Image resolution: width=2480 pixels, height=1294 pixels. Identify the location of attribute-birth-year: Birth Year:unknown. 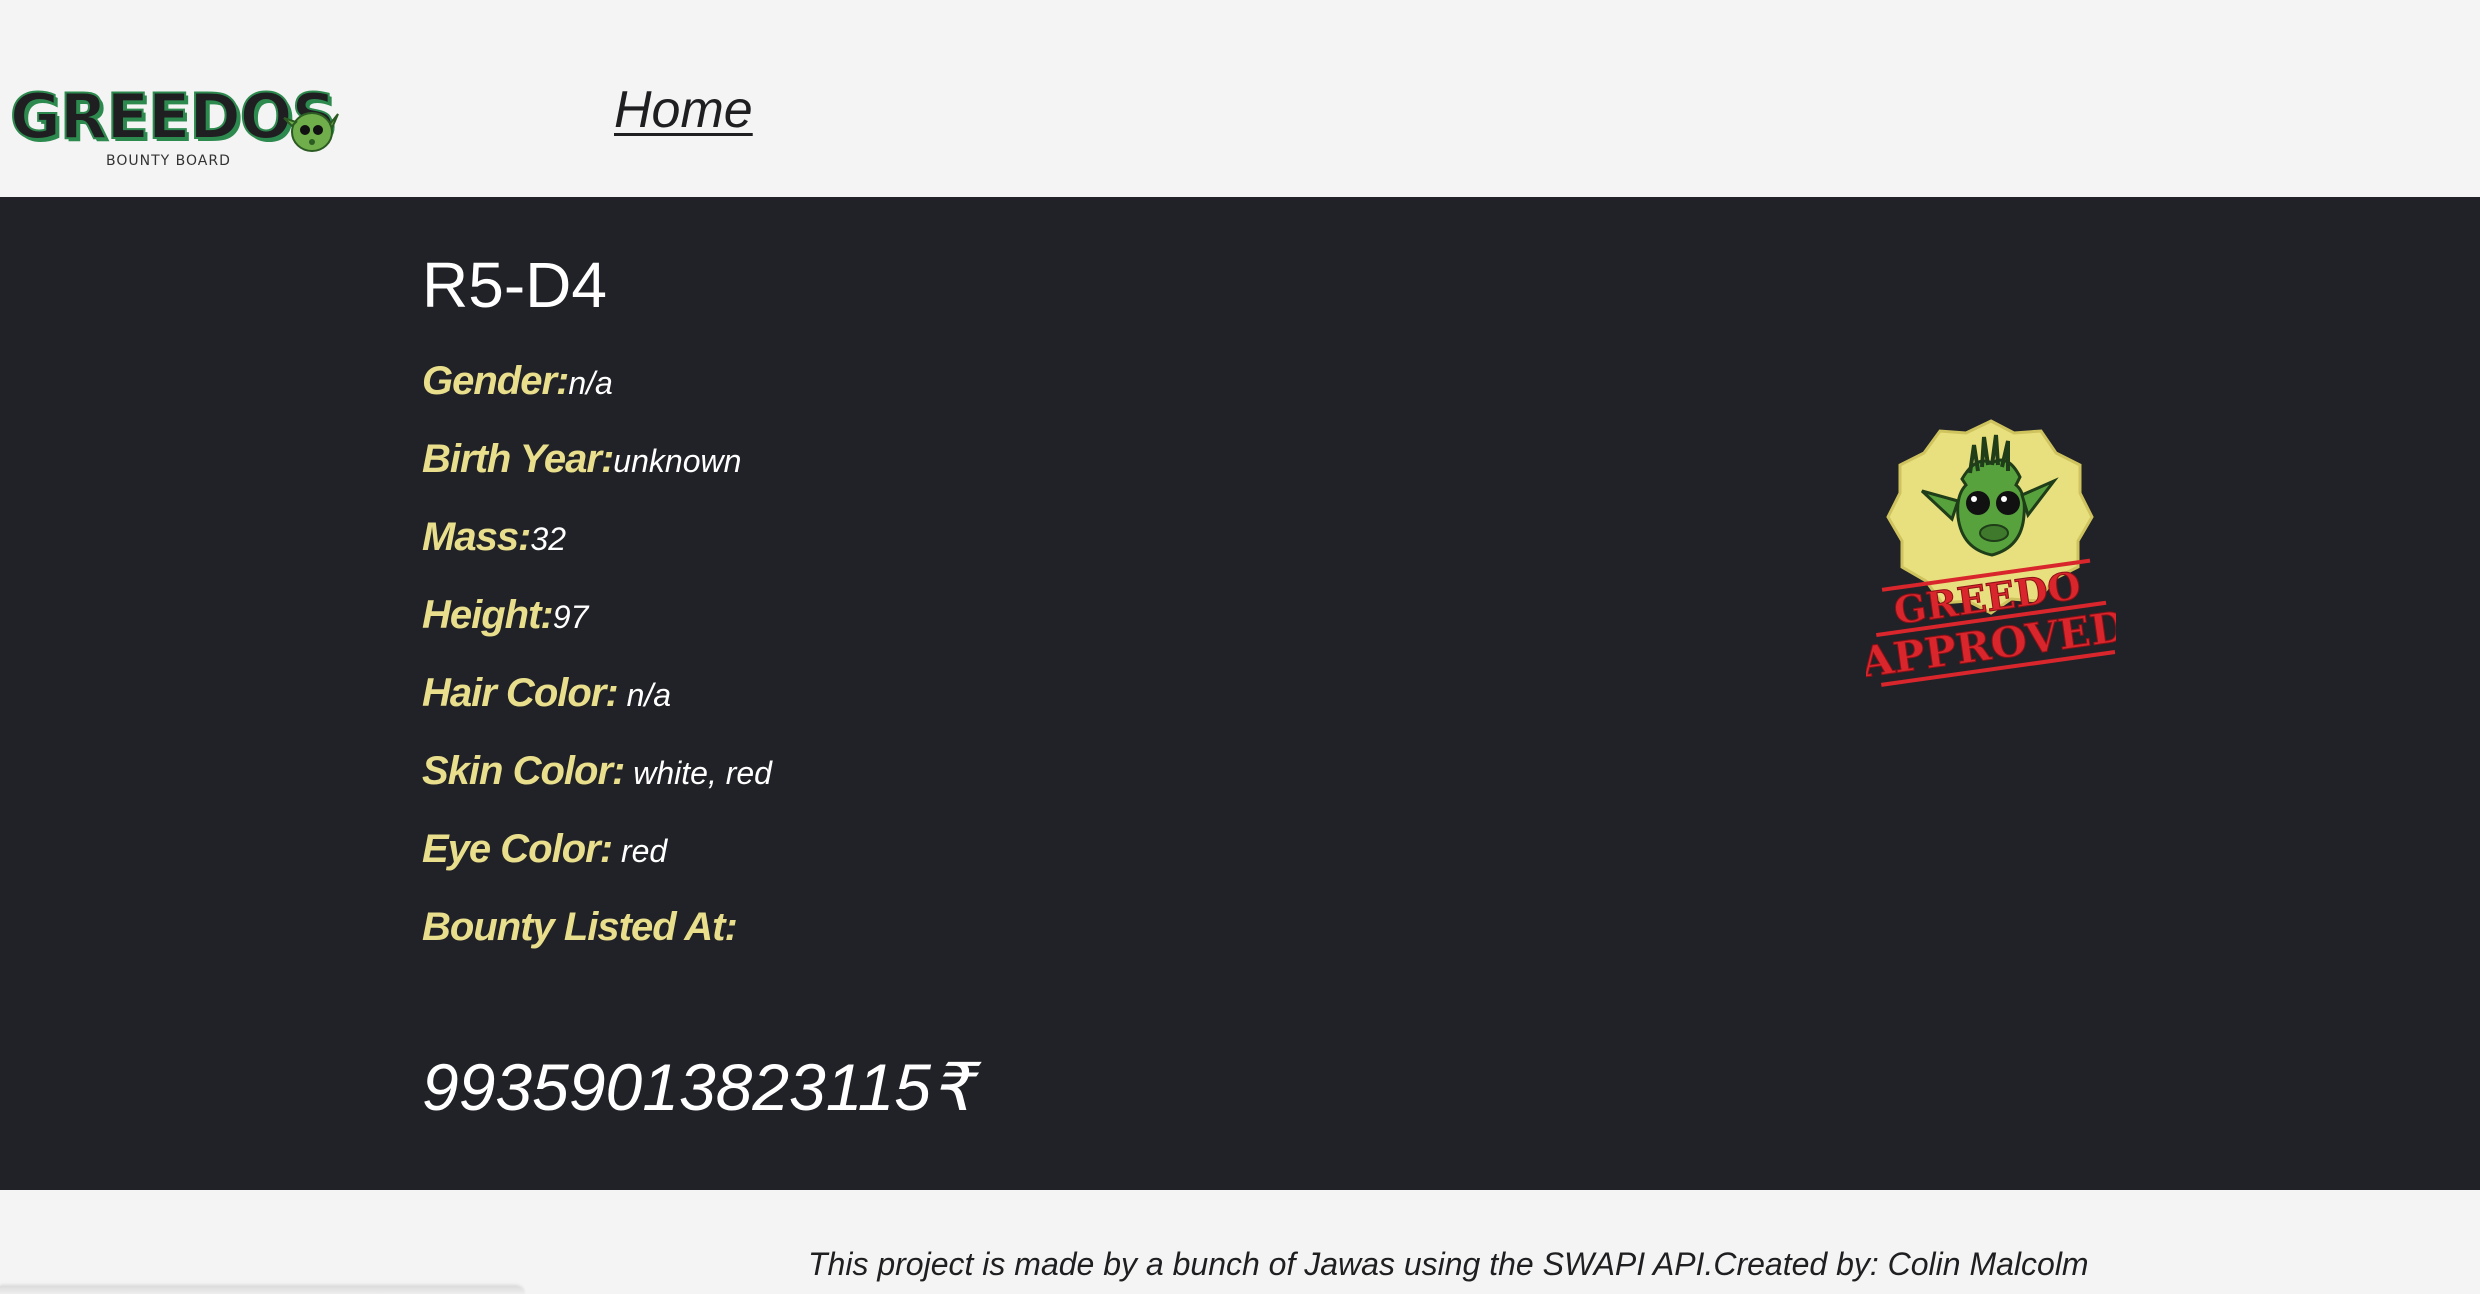
(581, 463).